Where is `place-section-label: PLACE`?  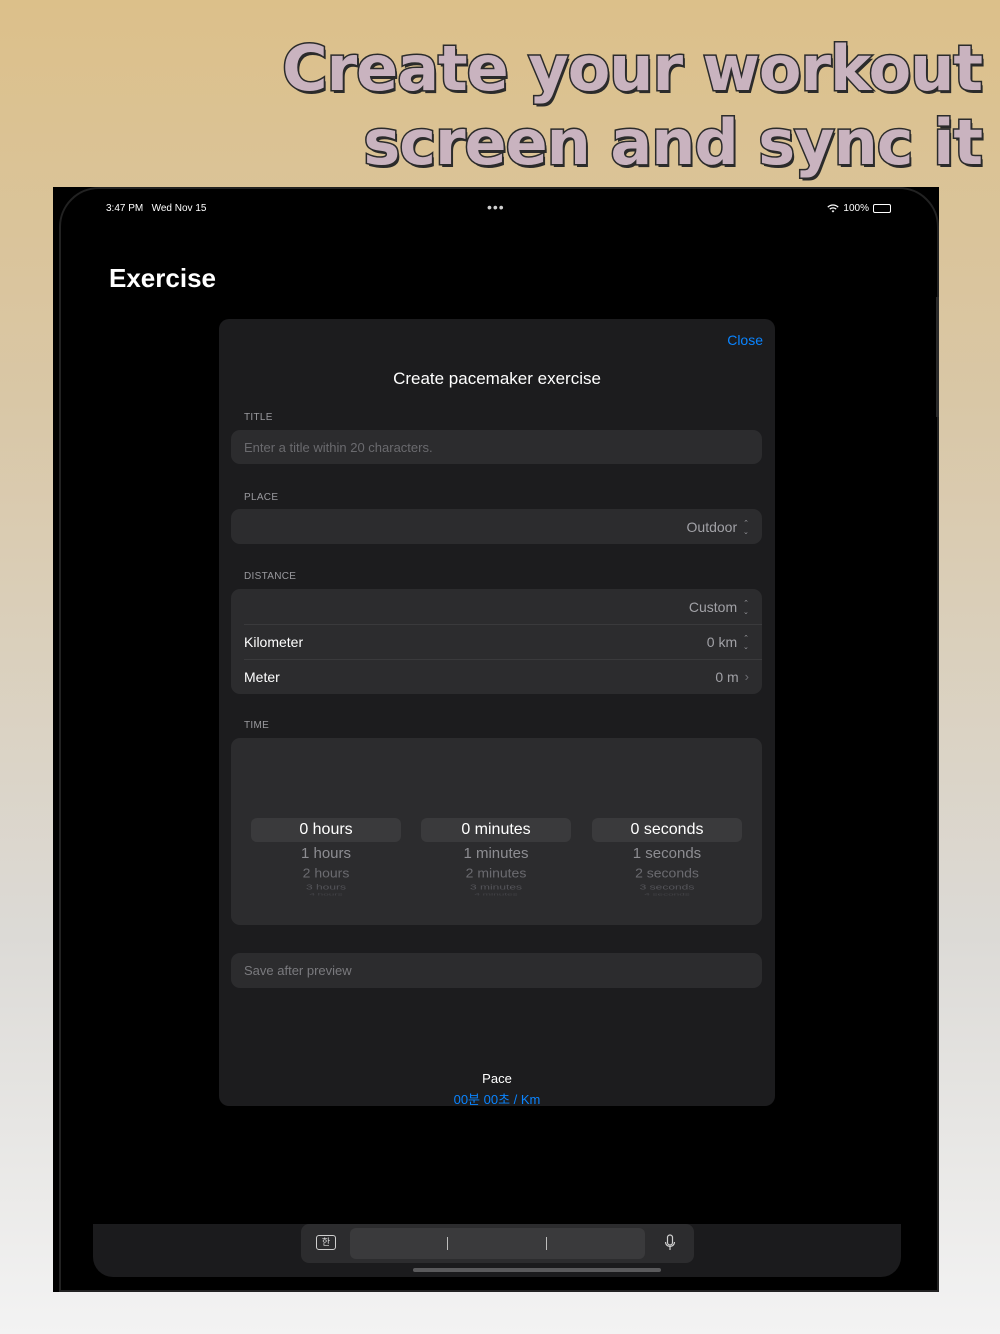 place-section-label: PLACE is located at coordinates (261, 497).